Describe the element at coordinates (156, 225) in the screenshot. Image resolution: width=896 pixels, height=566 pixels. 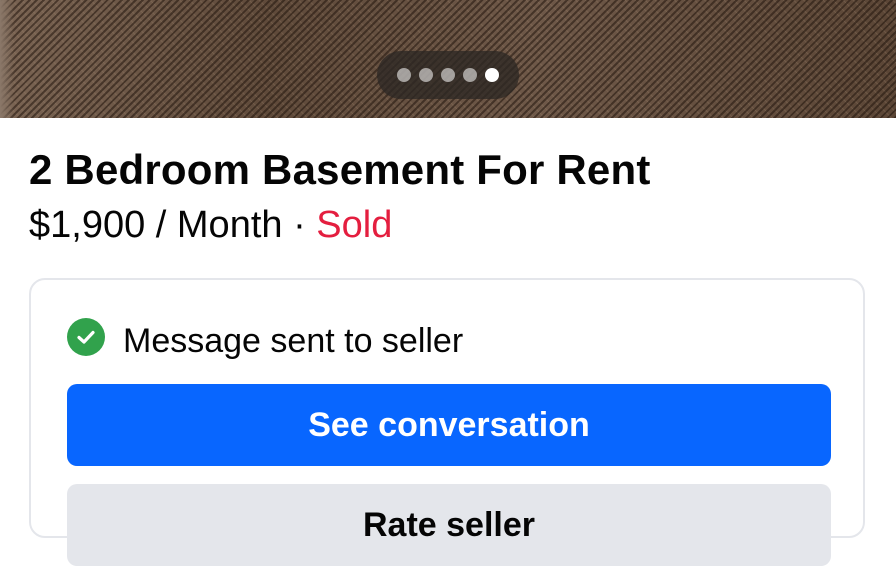
I see `listing-price: $1,900 / Month` at that location.